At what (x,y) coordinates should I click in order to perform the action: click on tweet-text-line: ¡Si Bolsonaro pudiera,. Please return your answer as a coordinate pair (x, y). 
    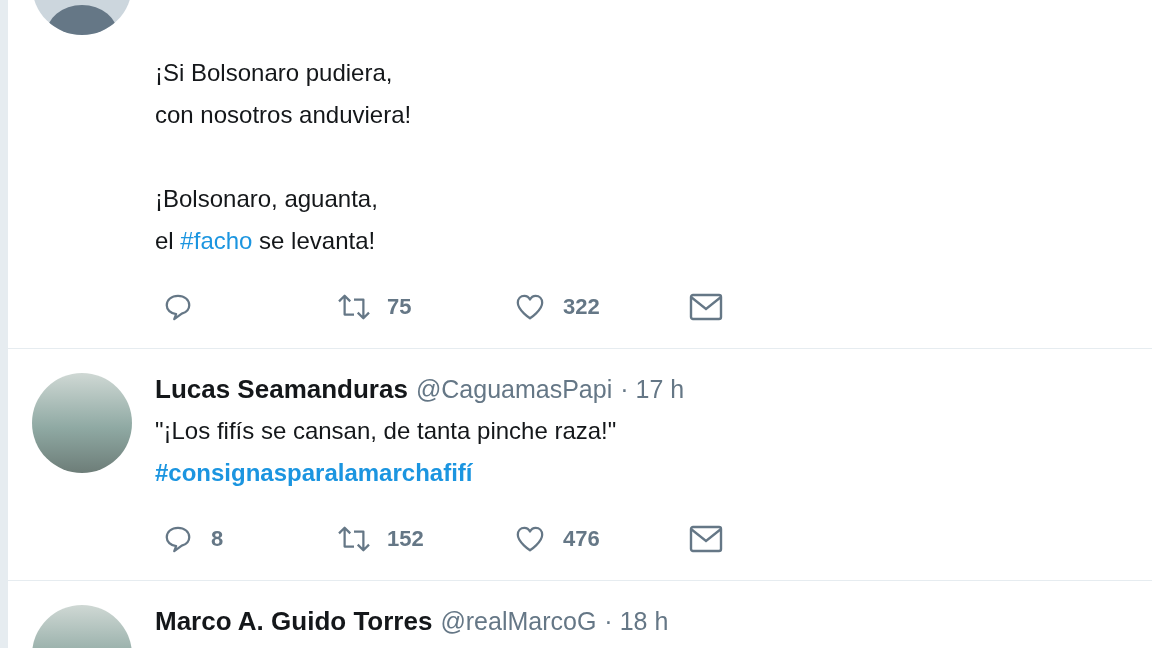
    Looking at the image, I should click on (274, 73).